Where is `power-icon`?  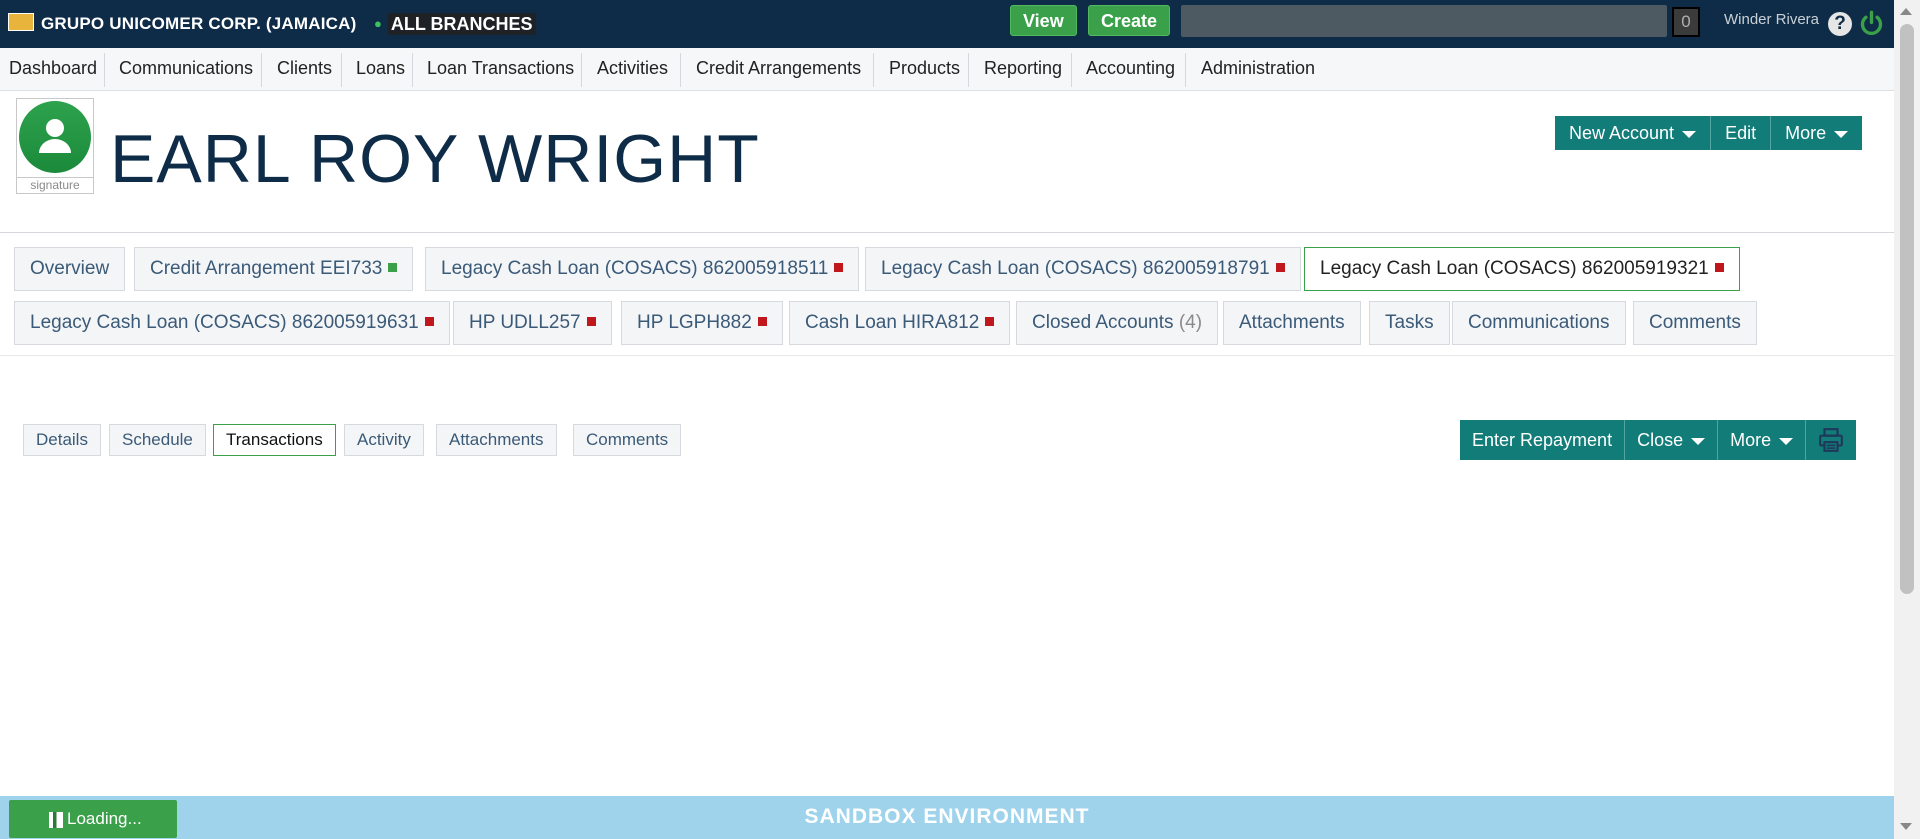
power-icon is located at coordinates (1871, 23).